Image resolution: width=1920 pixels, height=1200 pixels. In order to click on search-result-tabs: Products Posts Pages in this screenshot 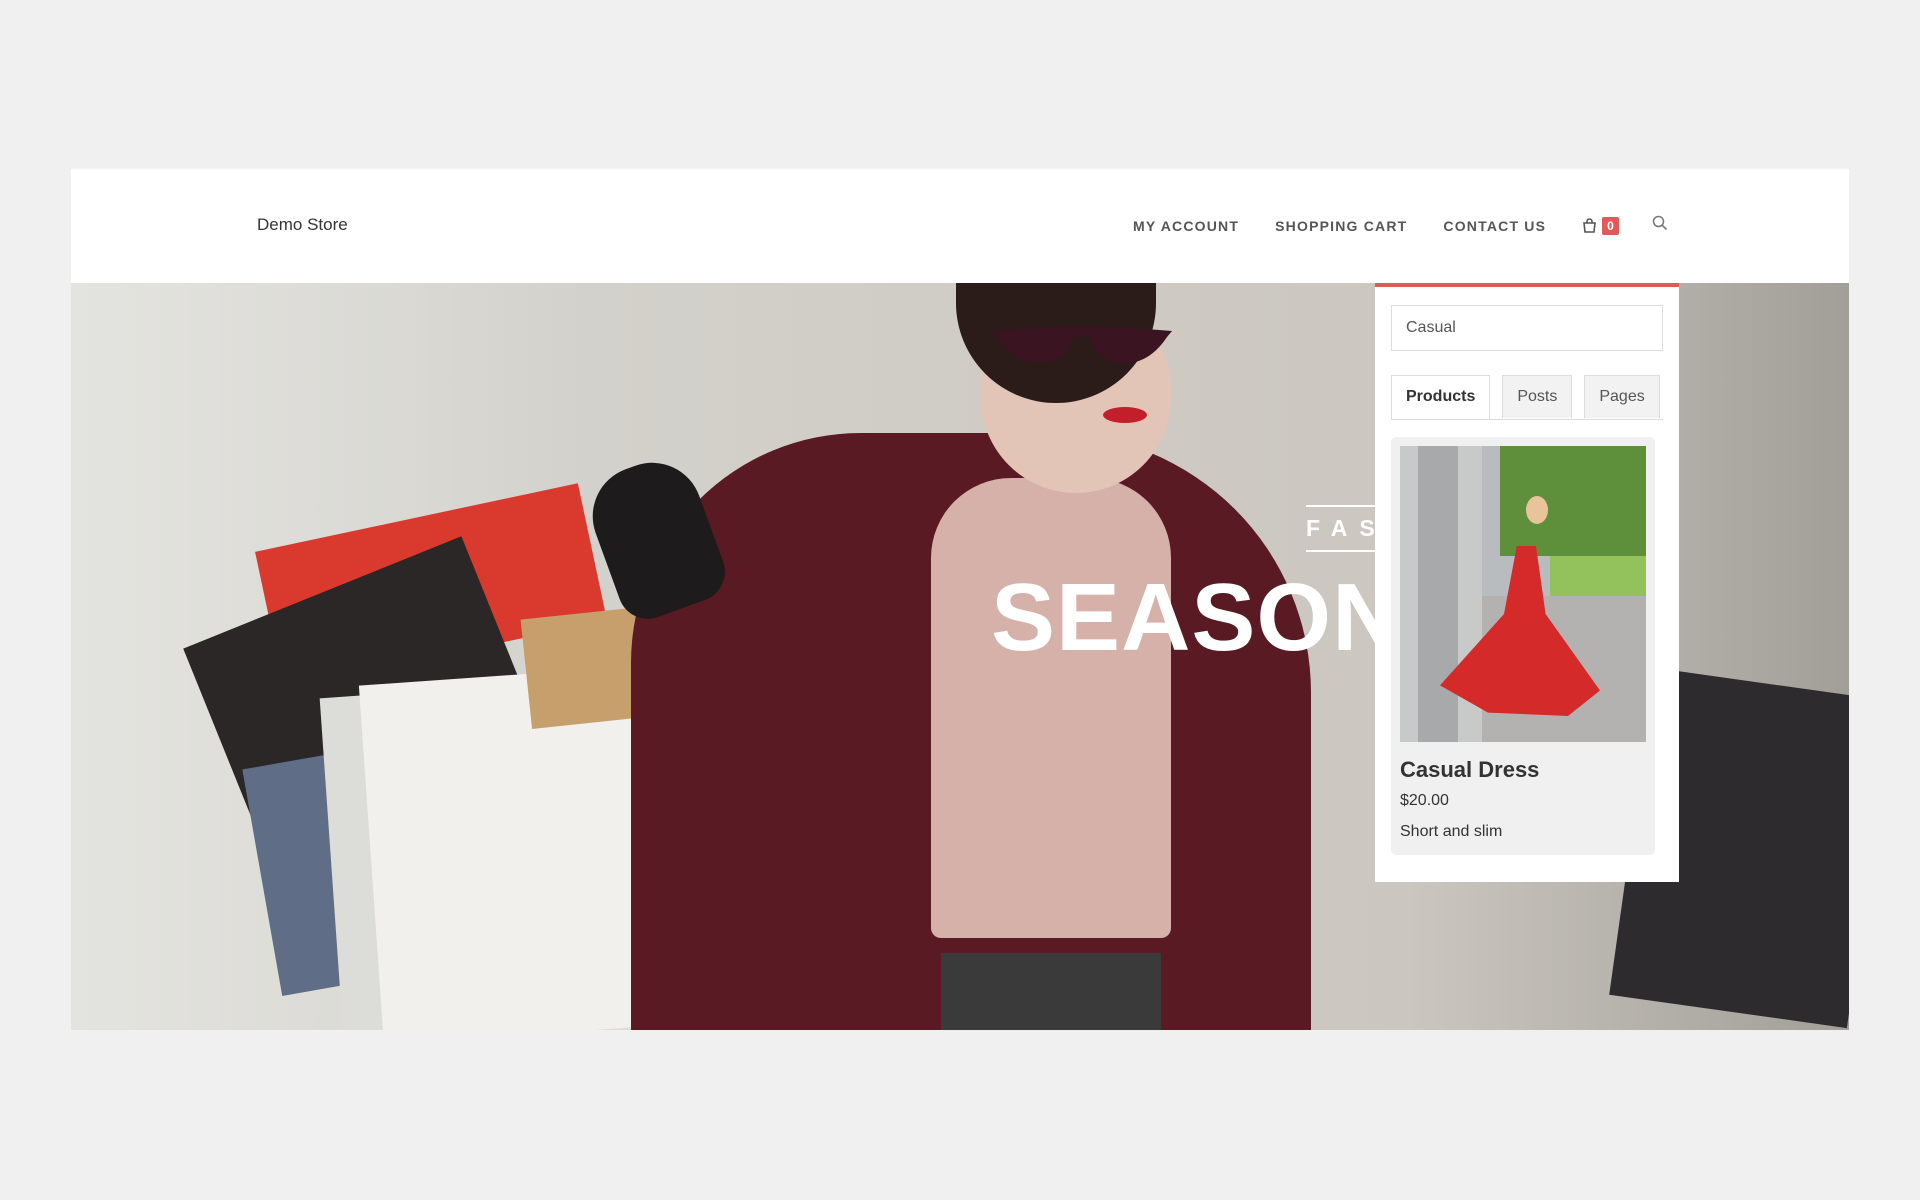, I will do `click(1527, 397)`.